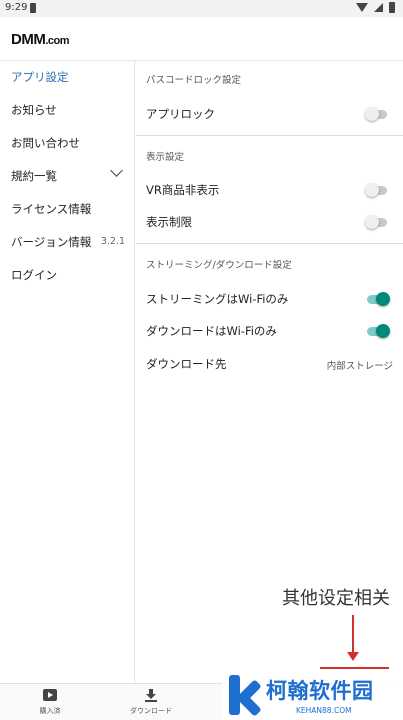  Describe the element at coordinates (211, 331) in the screenshot. I see `setting-label: ダウンロードはWi-Fiのみ` at that location.